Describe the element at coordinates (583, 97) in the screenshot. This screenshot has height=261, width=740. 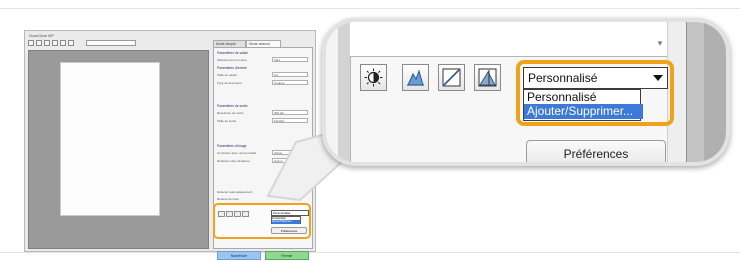
I see `option-personnalise: Personnalisé` at that location.